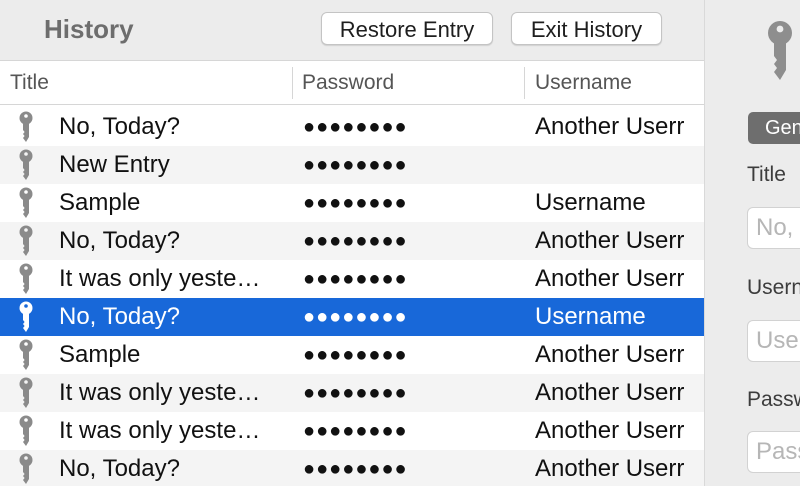 The image size is (800, 486). I want to click on table-row: New Entry ●●●●●●●●, so click(352, 165).